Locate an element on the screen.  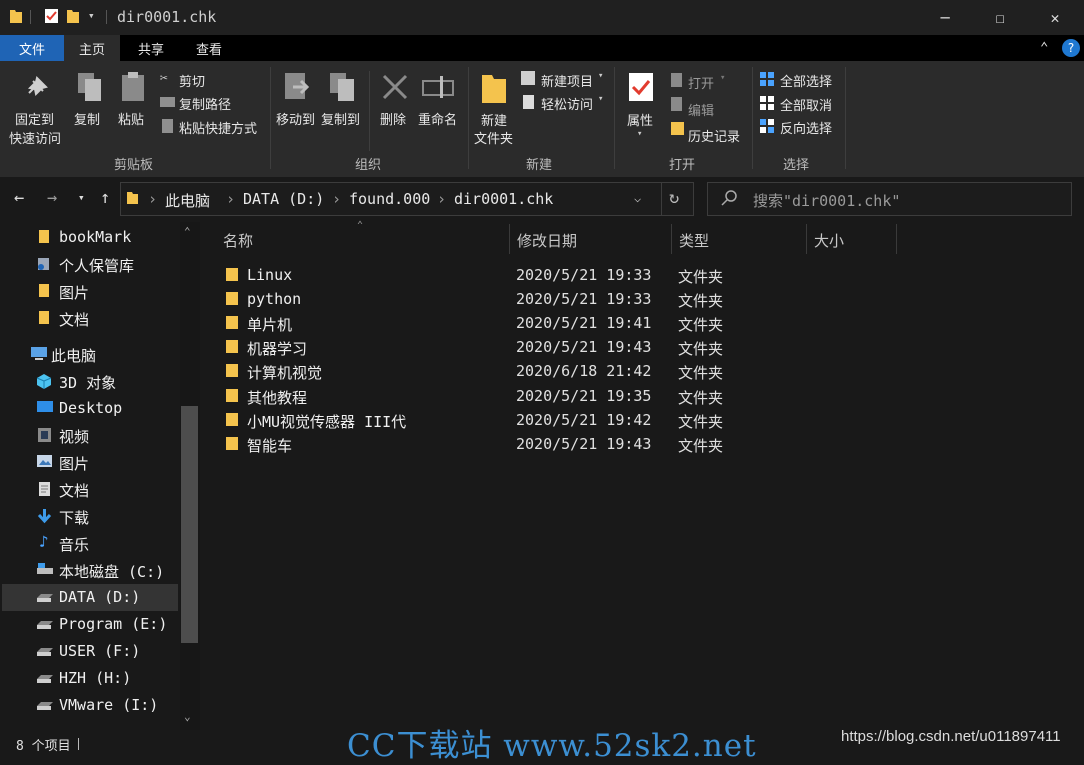
close-button: ✕ is located at coordinates (1055, 17).